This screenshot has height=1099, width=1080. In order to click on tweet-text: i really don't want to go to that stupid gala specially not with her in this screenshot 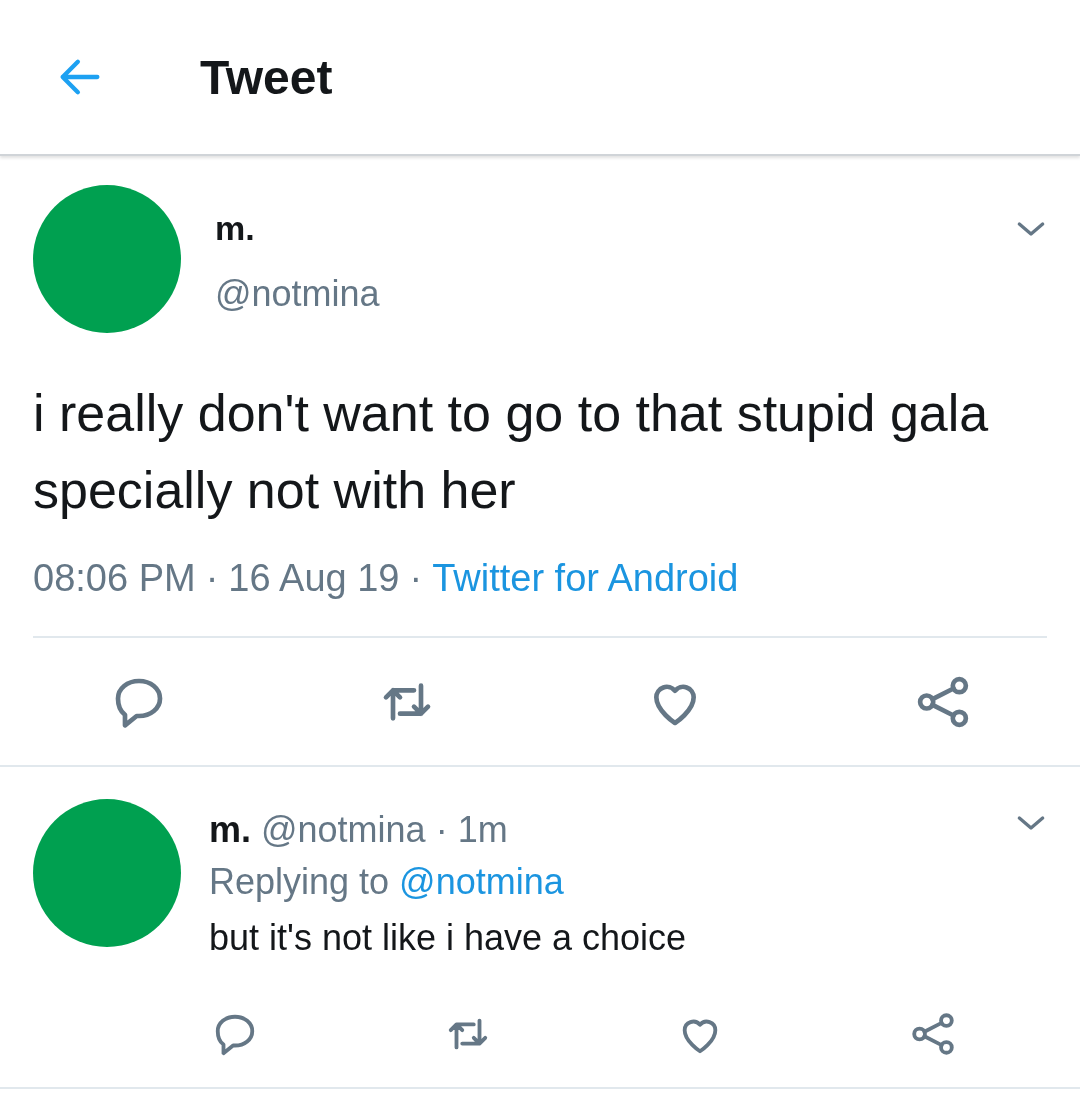, I will do `click(511, 452)`.